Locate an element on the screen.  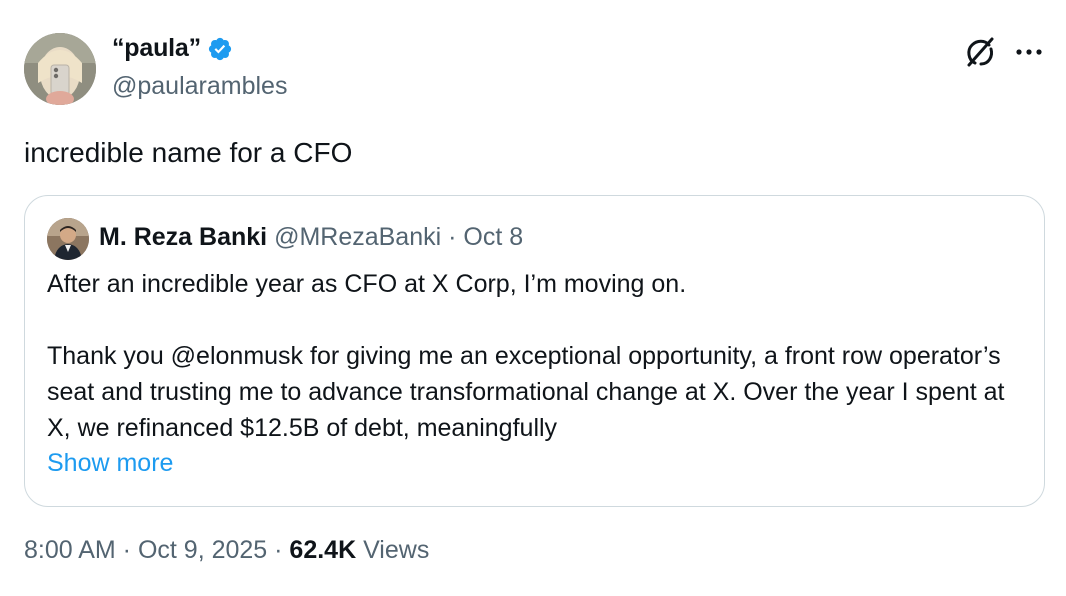
tweet-date: Oct 9, 2025 is located at coordinates (202, 550).